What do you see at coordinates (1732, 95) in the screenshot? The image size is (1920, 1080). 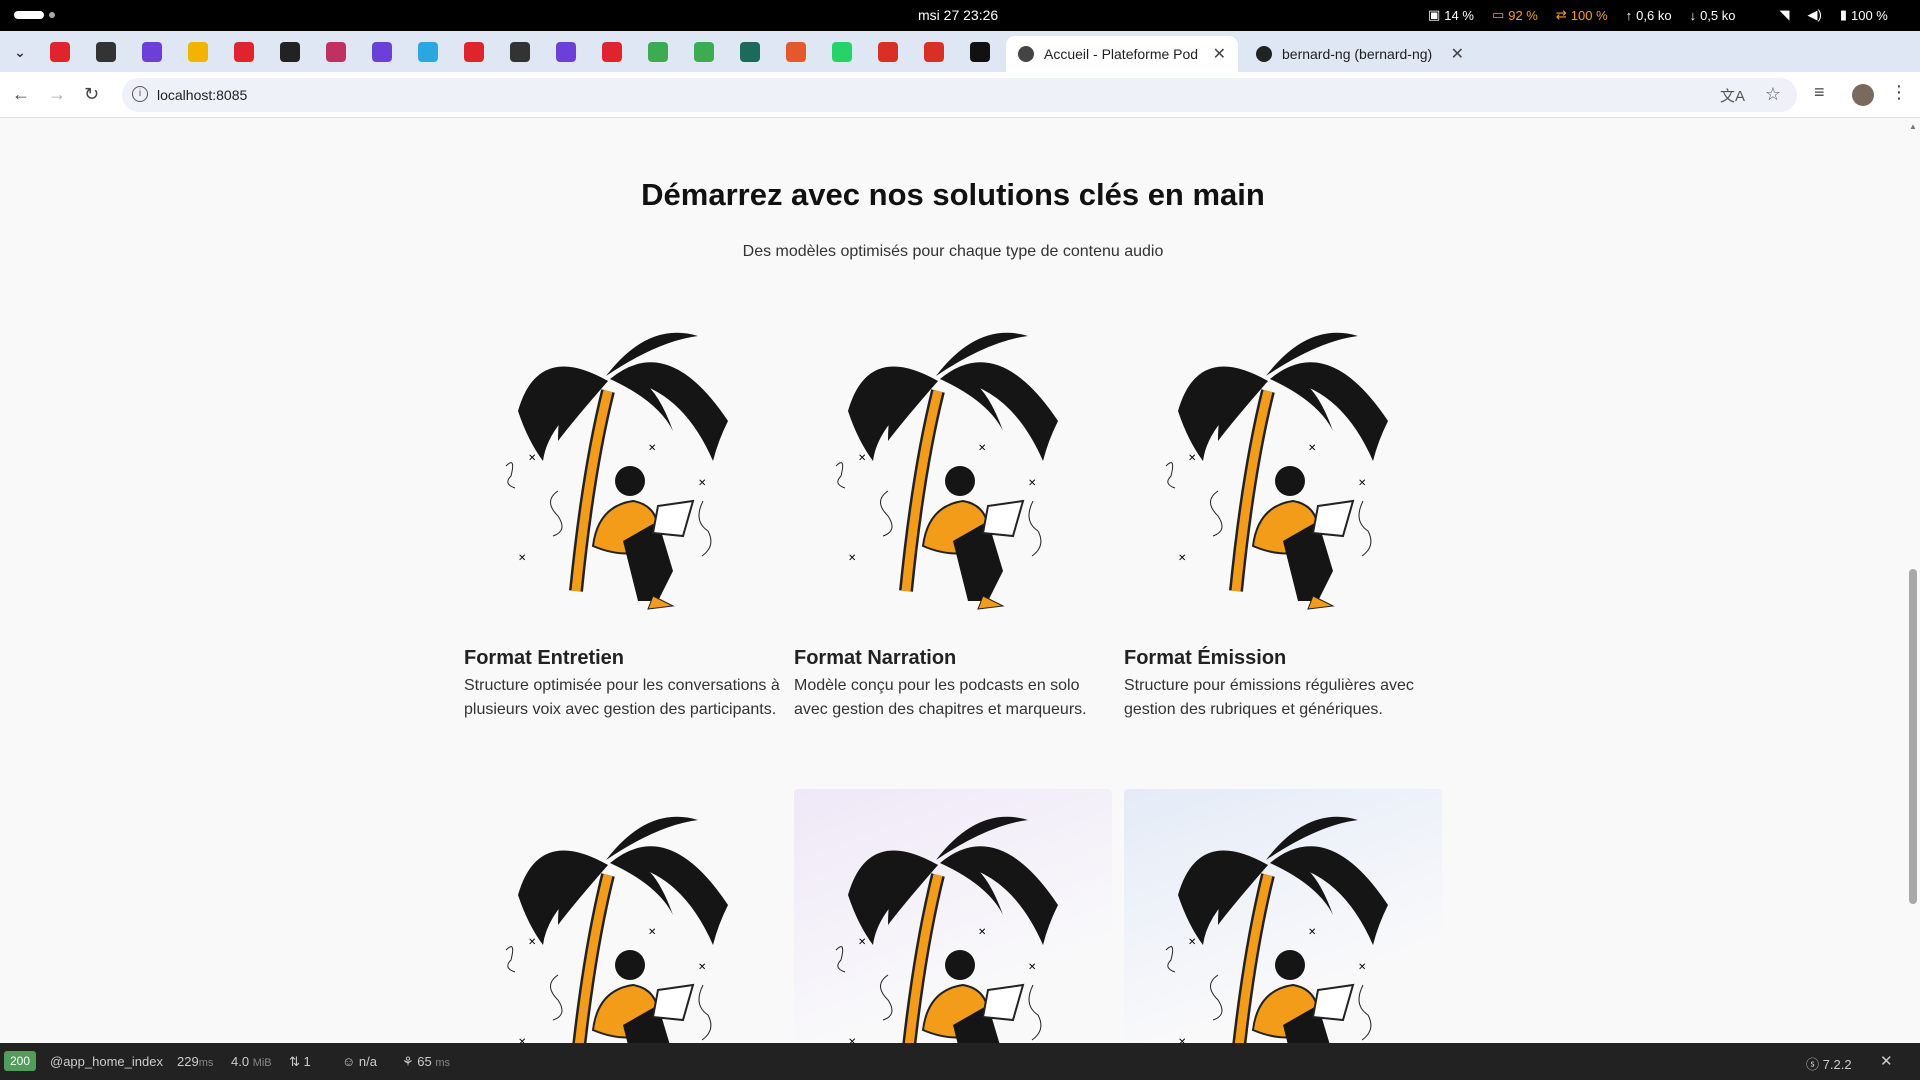 I see `translate-icon: 文A` at bounding box center [1732, 95].